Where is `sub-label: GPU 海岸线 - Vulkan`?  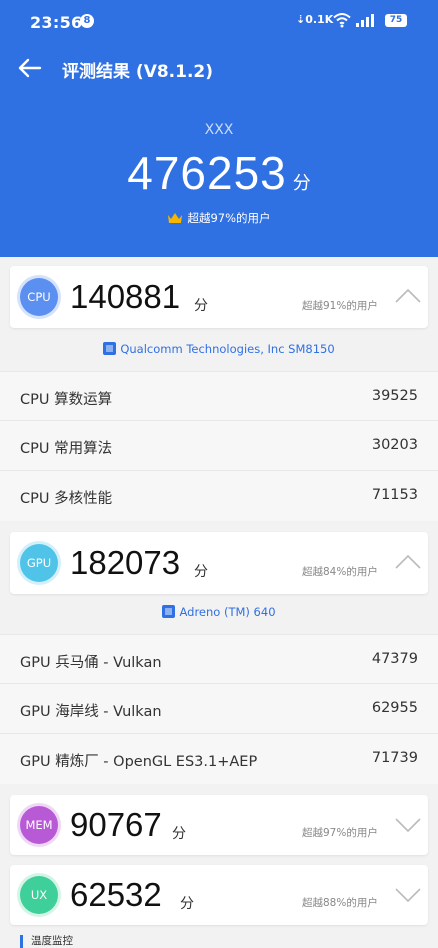
sub-label: GPU 海岸线 - Vulkan is located at coordinates (91, 712).